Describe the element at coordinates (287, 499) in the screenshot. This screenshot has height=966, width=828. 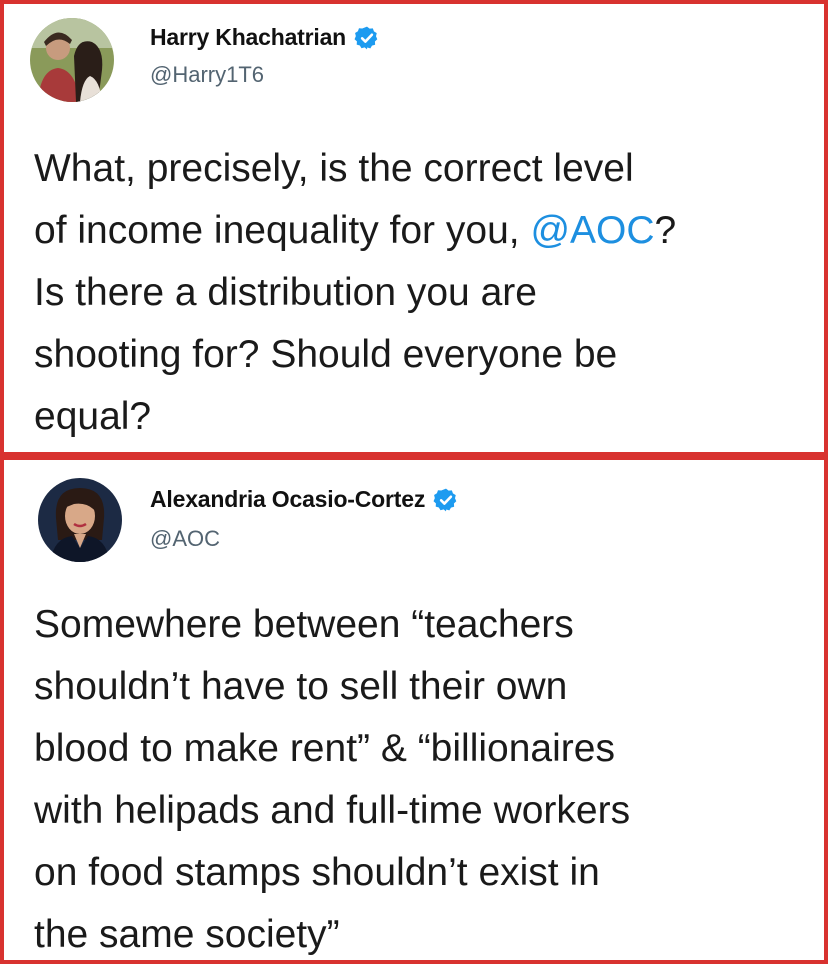
I see `author-name: Alexandria Ocasio-Cortez` at that location.